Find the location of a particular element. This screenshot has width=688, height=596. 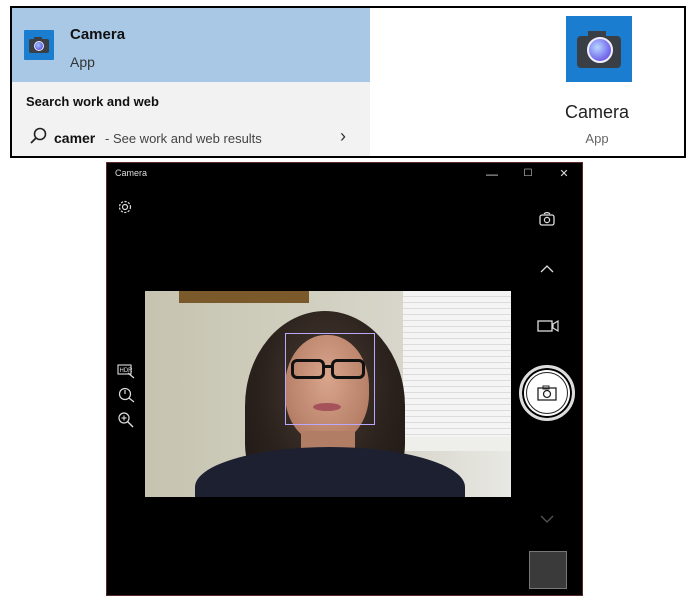

chevron-up-icon is located at coordinates (547, 269).